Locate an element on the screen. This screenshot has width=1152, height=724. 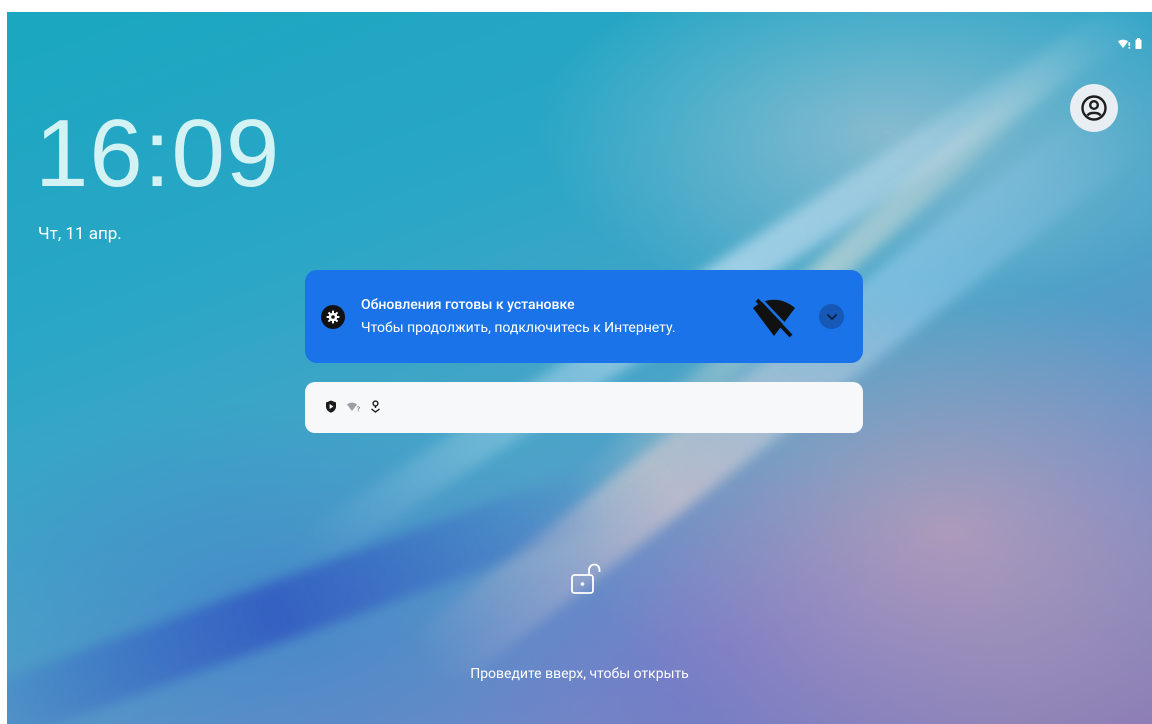
status-bar is located at coordinates (1129, 43).